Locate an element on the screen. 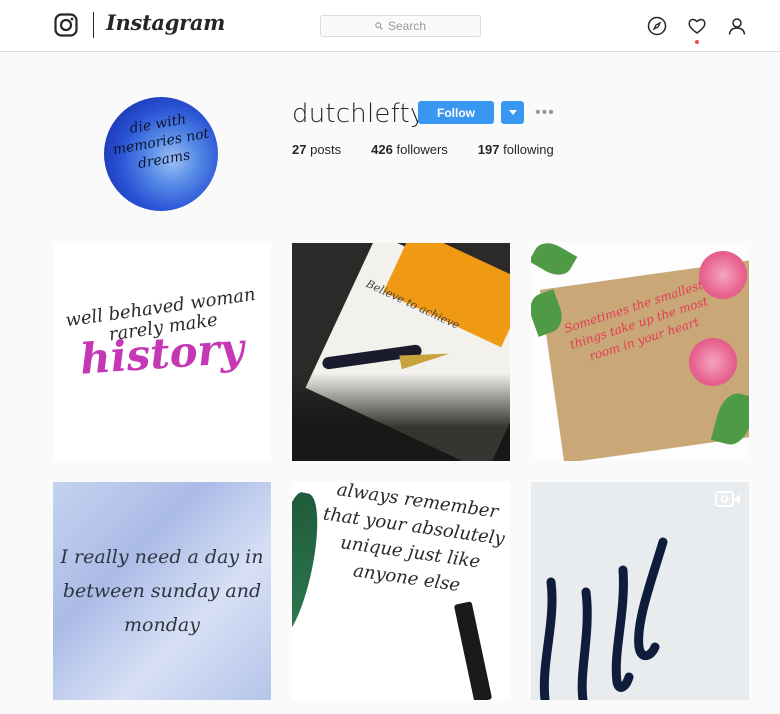  stat-following: 197 following is located at coordinates (516, 149).